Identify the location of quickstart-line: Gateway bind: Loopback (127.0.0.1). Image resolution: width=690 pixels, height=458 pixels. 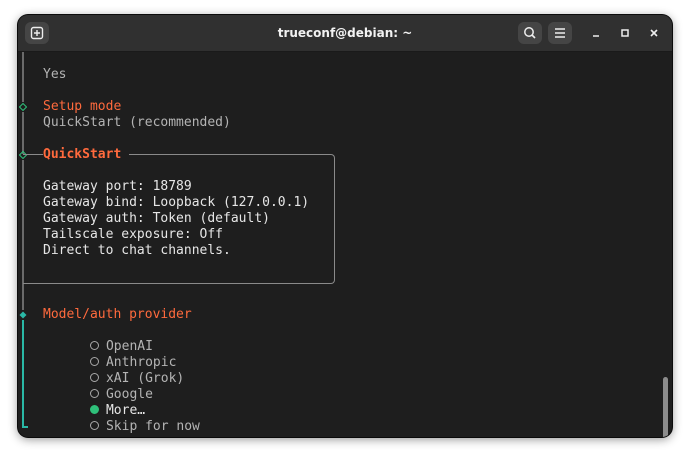
(176, 202).